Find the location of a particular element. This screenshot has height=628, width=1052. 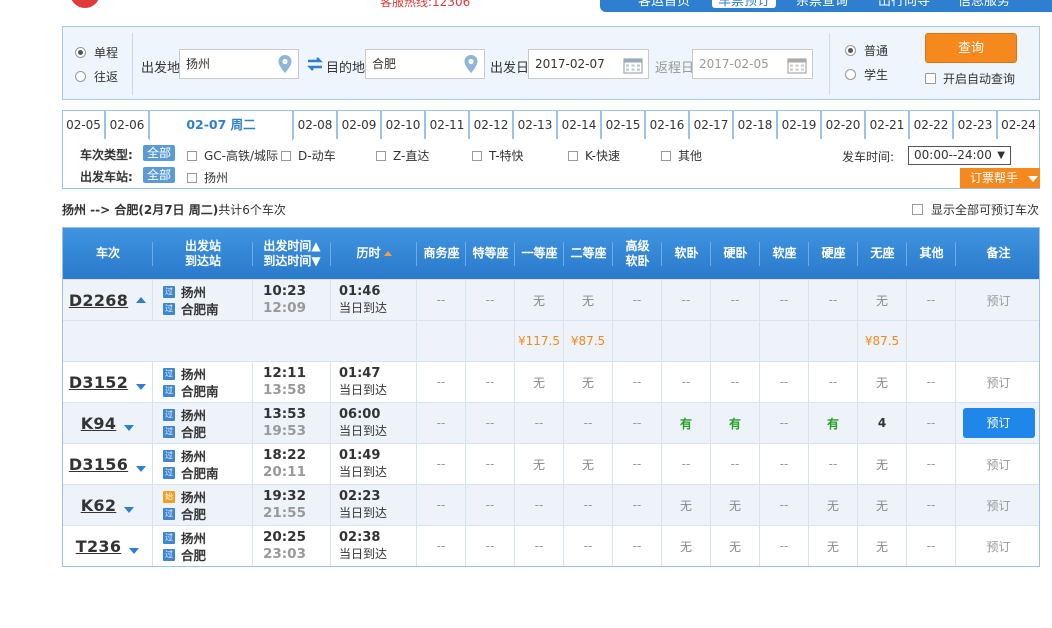

date-tab: 02-05 is located at coordinates (83, 124).